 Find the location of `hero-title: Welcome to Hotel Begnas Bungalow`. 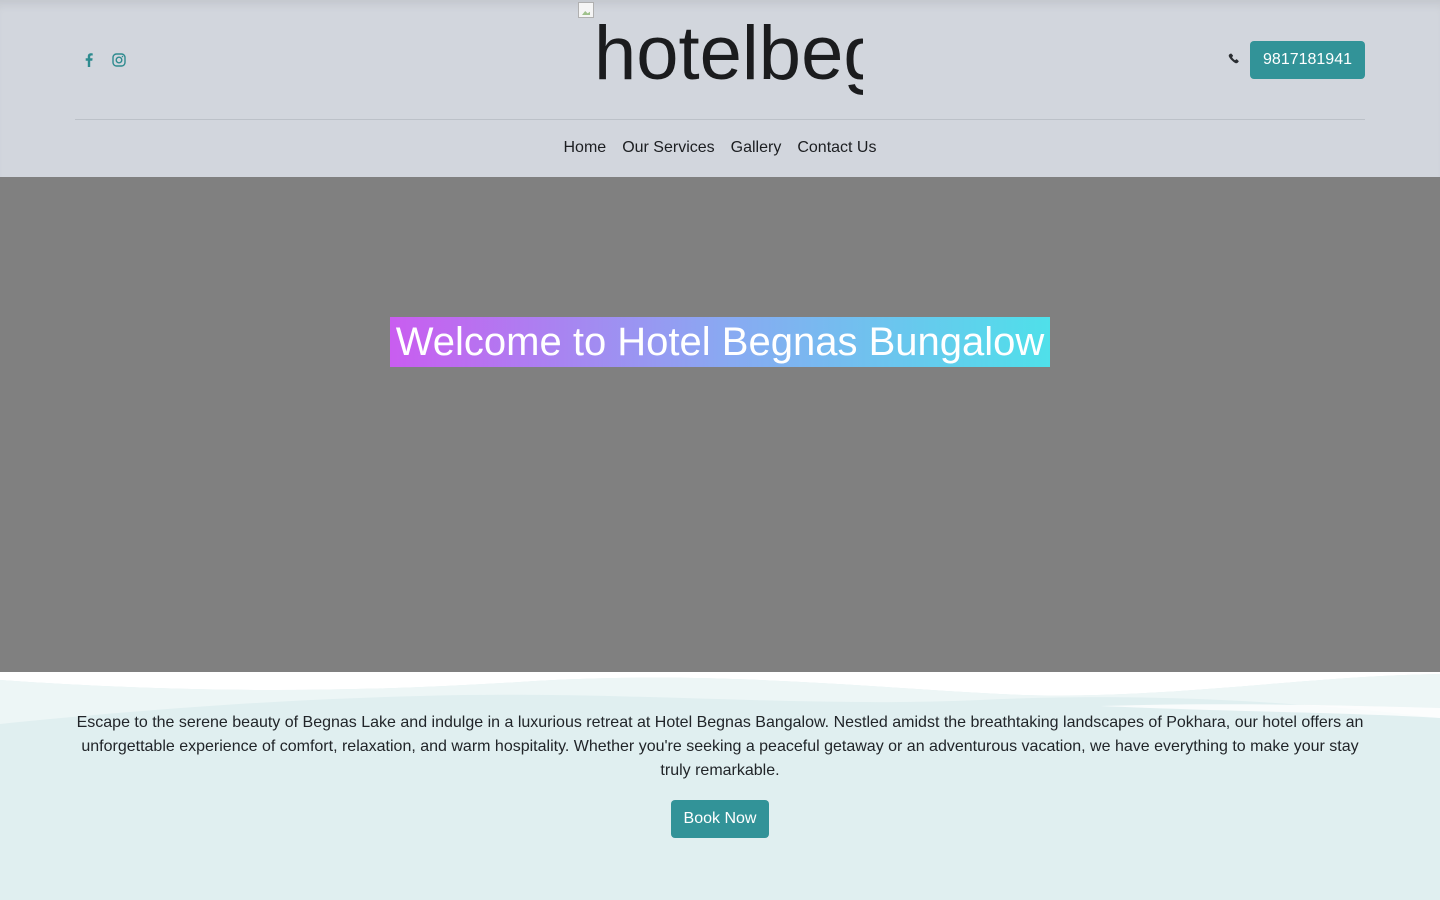

hero-title: Welcome to Hotel Begnas Bungalow is located at coordinates (720, 342).